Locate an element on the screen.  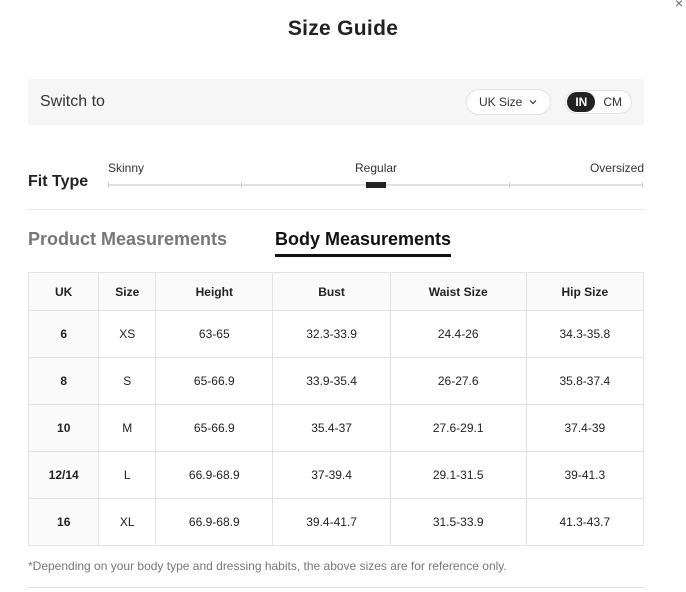
chevron-down-icon is located at coordinates (533, 102).